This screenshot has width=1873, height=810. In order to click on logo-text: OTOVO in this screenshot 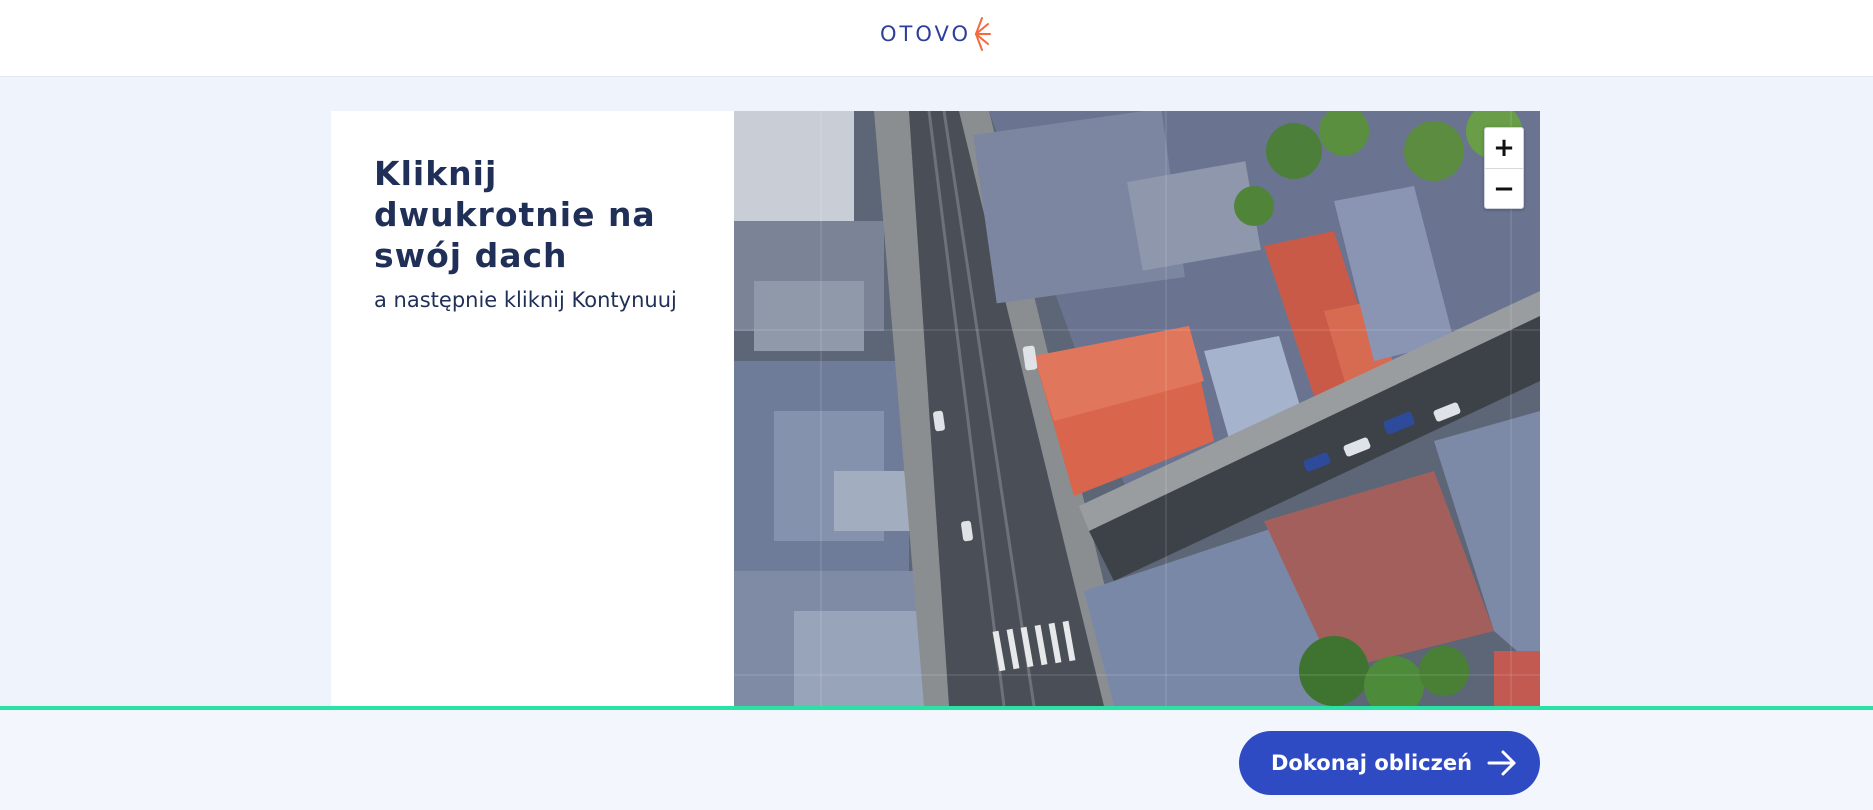, I will do `click(926, 34)`.